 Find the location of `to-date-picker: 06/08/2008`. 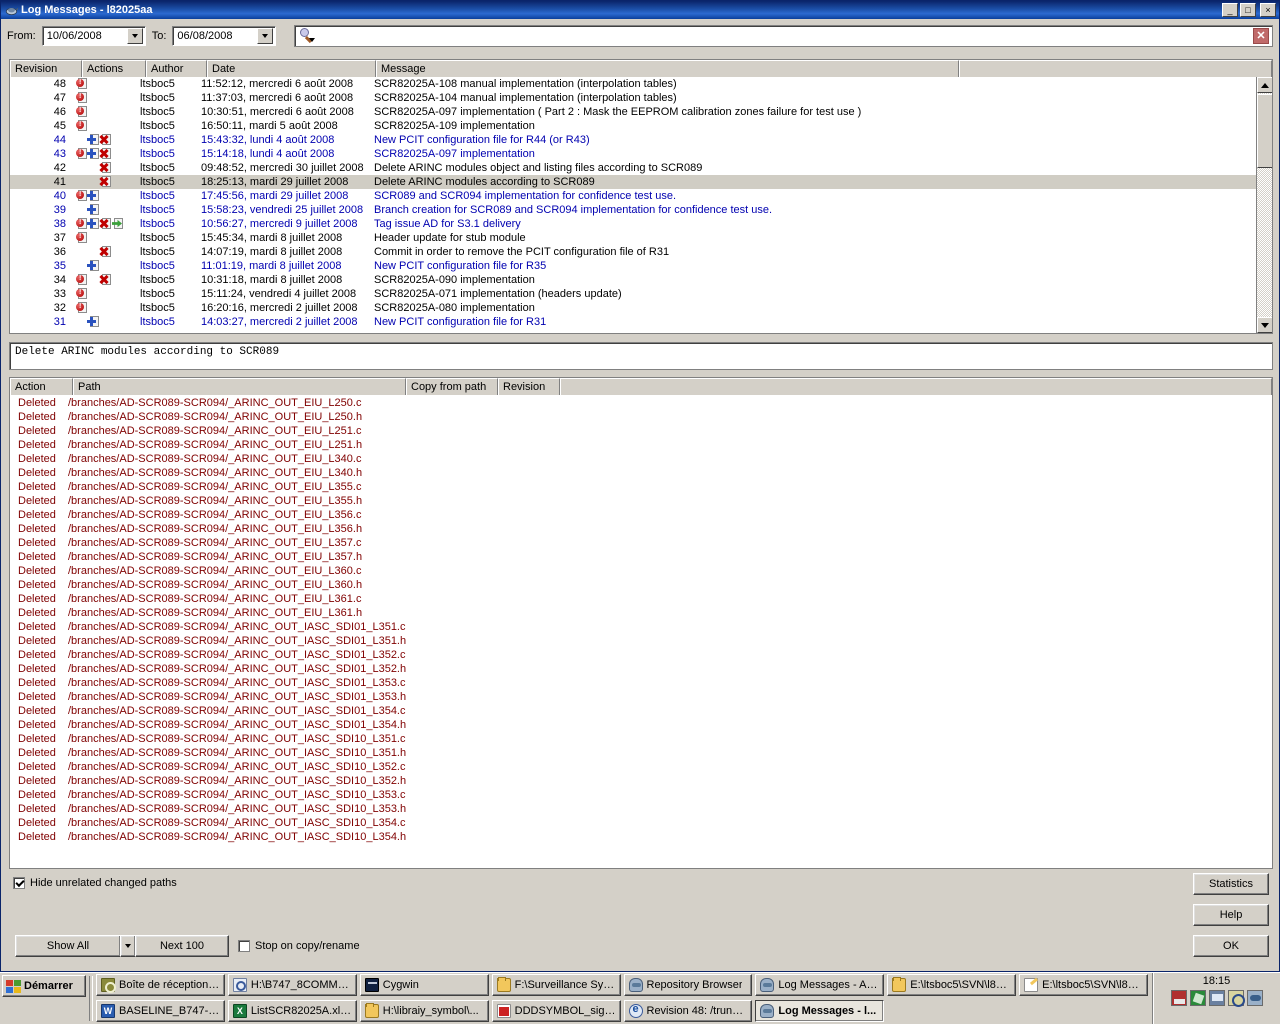

to-date-picker: 06/08/2008 is located at coordinates (224, 36).